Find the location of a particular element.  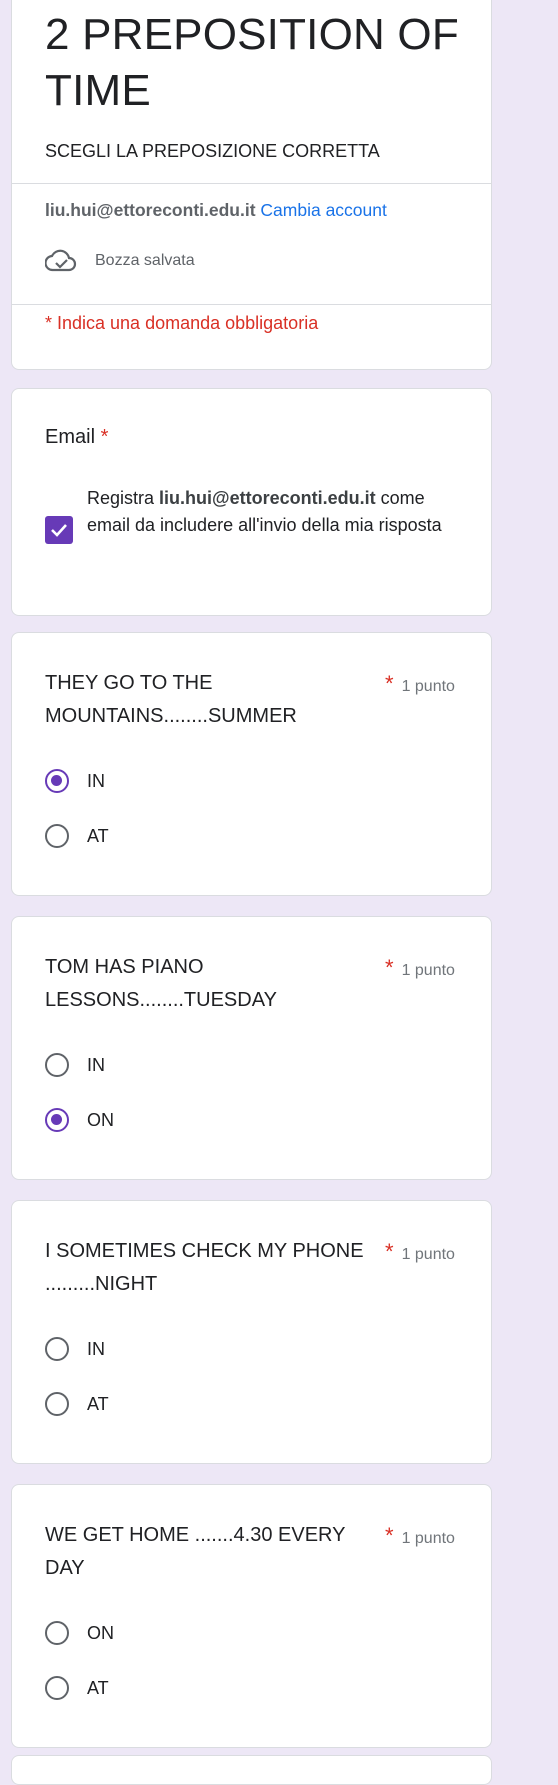

record-email-checkbox is located at coordinates (59, 530).